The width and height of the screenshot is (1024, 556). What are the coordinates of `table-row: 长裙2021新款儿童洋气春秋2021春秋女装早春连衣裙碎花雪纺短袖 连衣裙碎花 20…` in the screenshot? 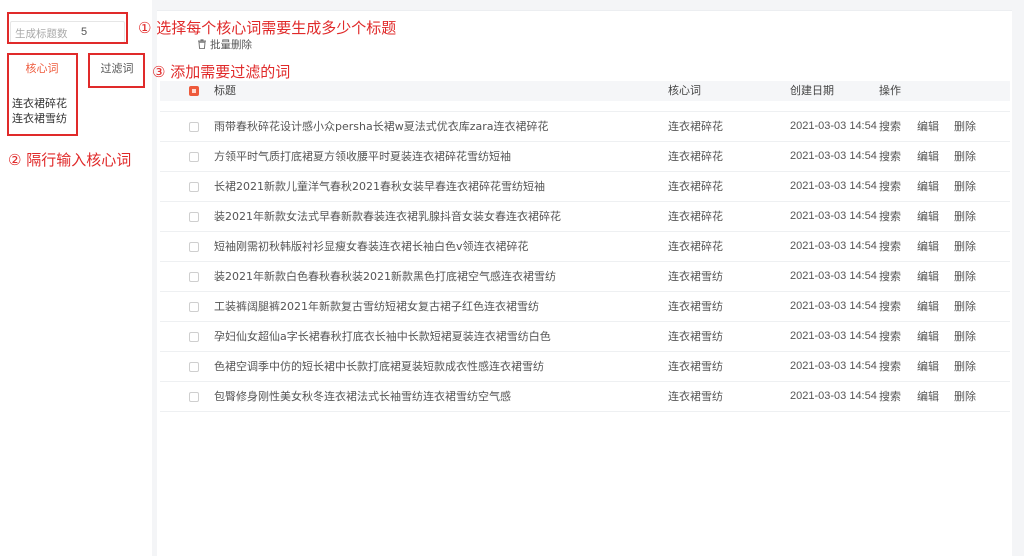 It's located at (585, 187).